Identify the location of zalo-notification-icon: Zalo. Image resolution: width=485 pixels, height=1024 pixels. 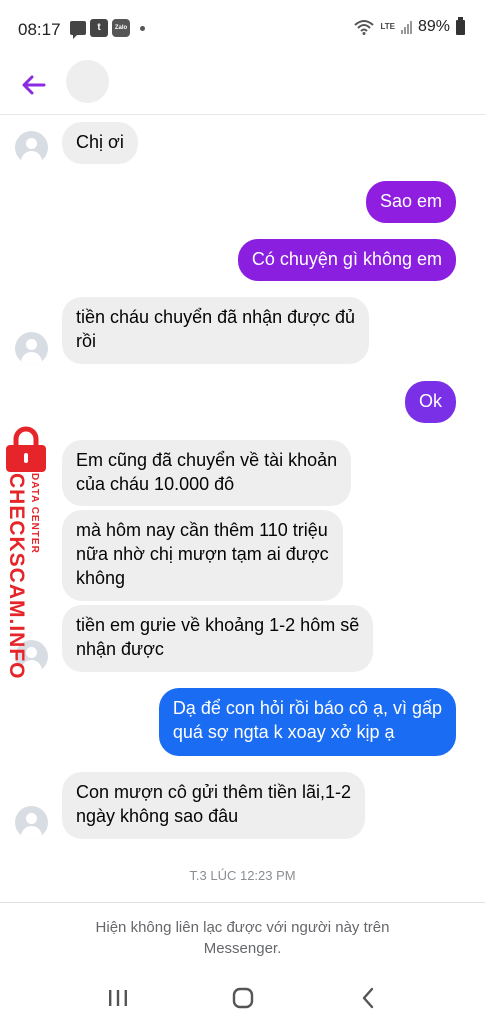
(121, 28).